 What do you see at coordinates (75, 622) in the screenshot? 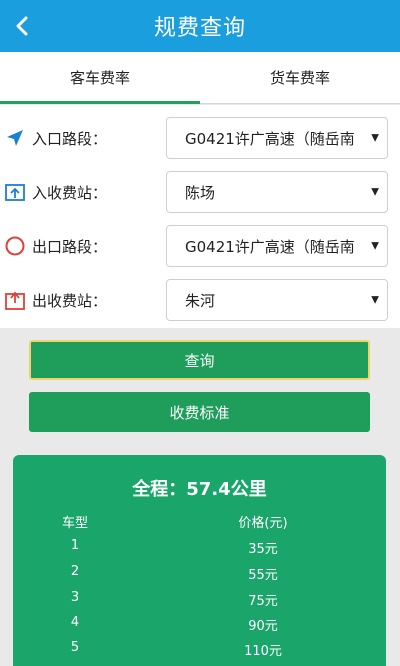
I see `vehicle-type-cell: 4` at bounding box center [75, 622].